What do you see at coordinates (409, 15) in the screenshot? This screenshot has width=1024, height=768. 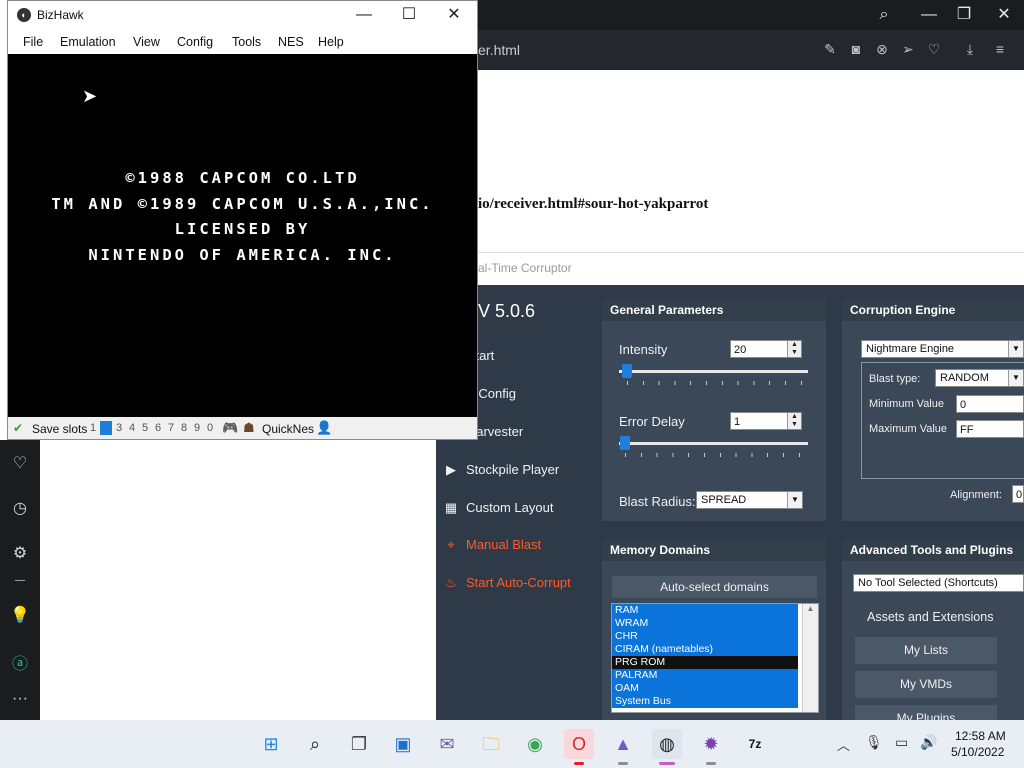 I see `maximize-icon: ☐` at bounding box center [409, 15].